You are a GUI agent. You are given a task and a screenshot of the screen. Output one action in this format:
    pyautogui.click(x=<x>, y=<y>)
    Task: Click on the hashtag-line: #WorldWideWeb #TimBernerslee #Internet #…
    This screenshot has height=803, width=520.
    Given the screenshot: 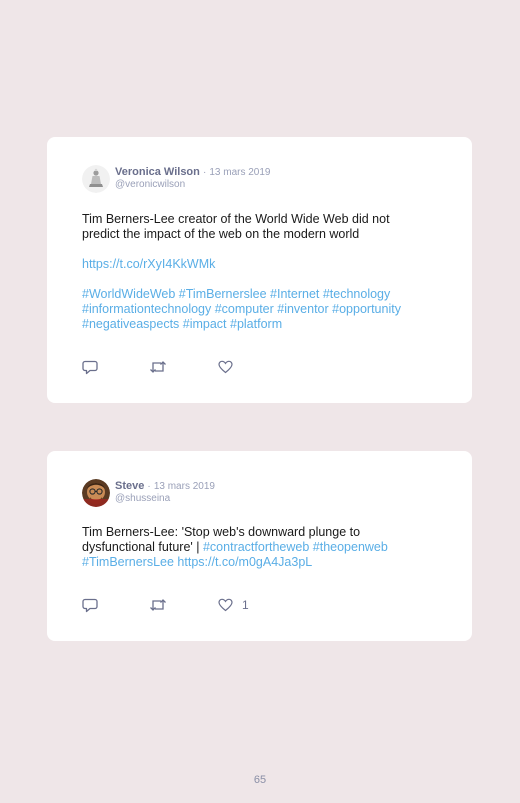 What is the action you would take?
    pyautogui.click(x=236, y=294)
    